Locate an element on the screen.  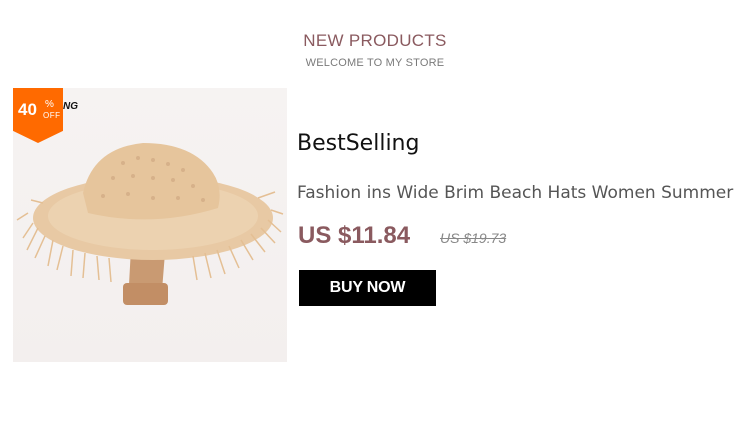
mannequin-base is located at coordinates (145, 294).